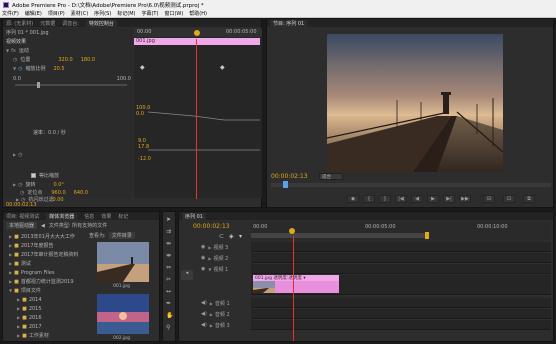 The image size is (556, 344). I want to click on scale-value: 20.5, so click(58, 69).